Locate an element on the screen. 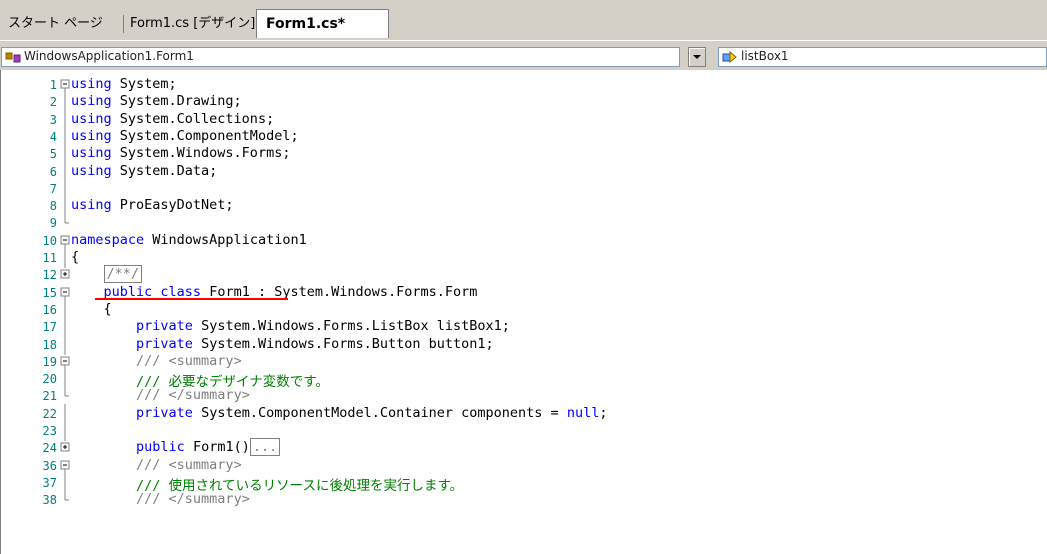 This screenshot has height=554, width=1047. line-number: 21 is located at coordinates (49, 396).